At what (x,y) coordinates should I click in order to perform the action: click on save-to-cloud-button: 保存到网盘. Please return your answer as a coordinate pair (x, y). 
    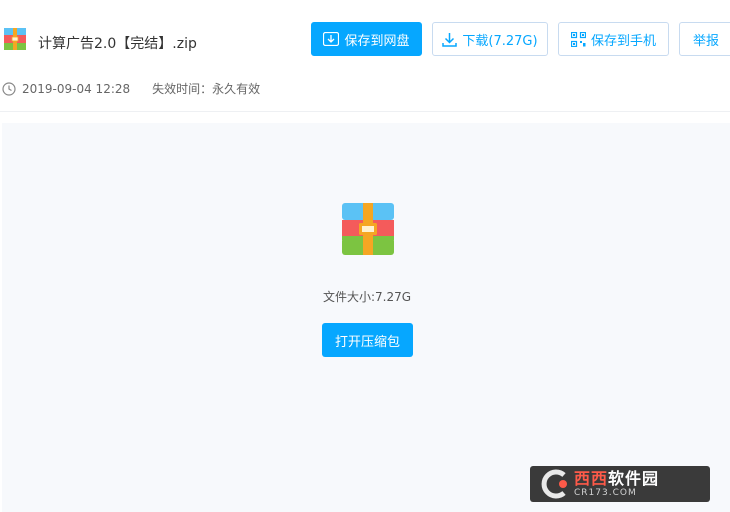
    Looking at the image, I should click on (366, 39).